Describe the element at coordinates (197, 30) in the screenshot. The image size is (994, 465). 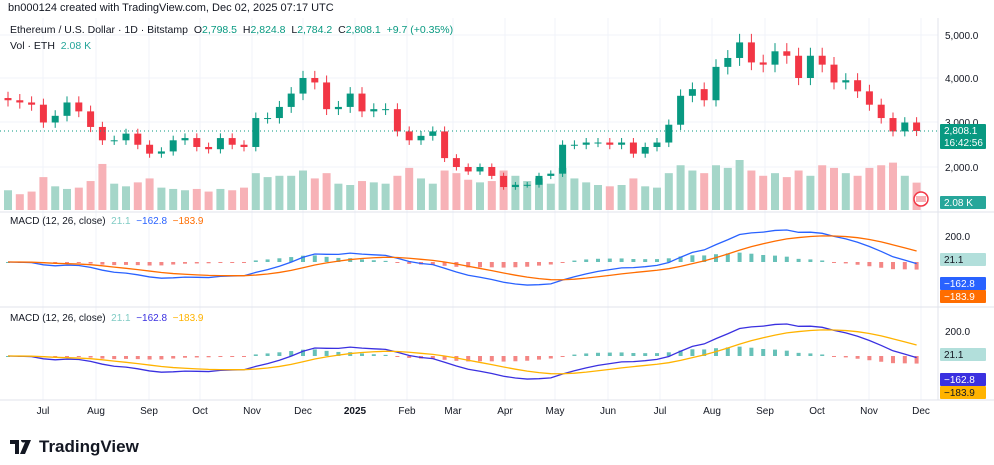
I see `open-label: O` at that location.